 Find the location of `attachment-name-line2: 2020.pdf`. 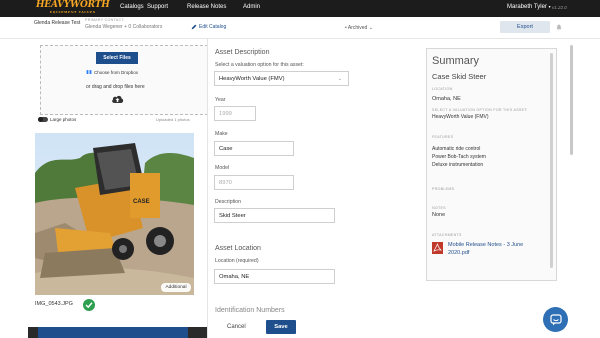

attachment-name-line2: 2020.pdf is located at coordinates (459, 253).